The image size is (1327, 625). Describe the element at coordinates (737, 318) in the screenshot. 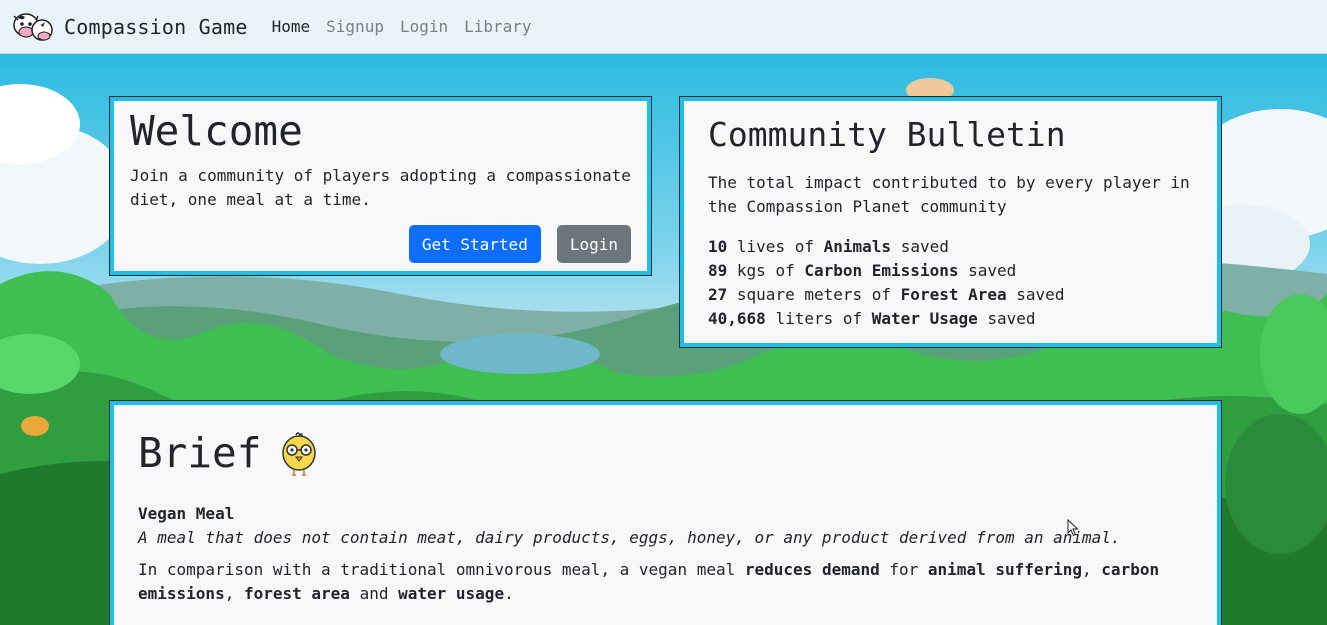

I see `stat-value: 40,668` at that location.